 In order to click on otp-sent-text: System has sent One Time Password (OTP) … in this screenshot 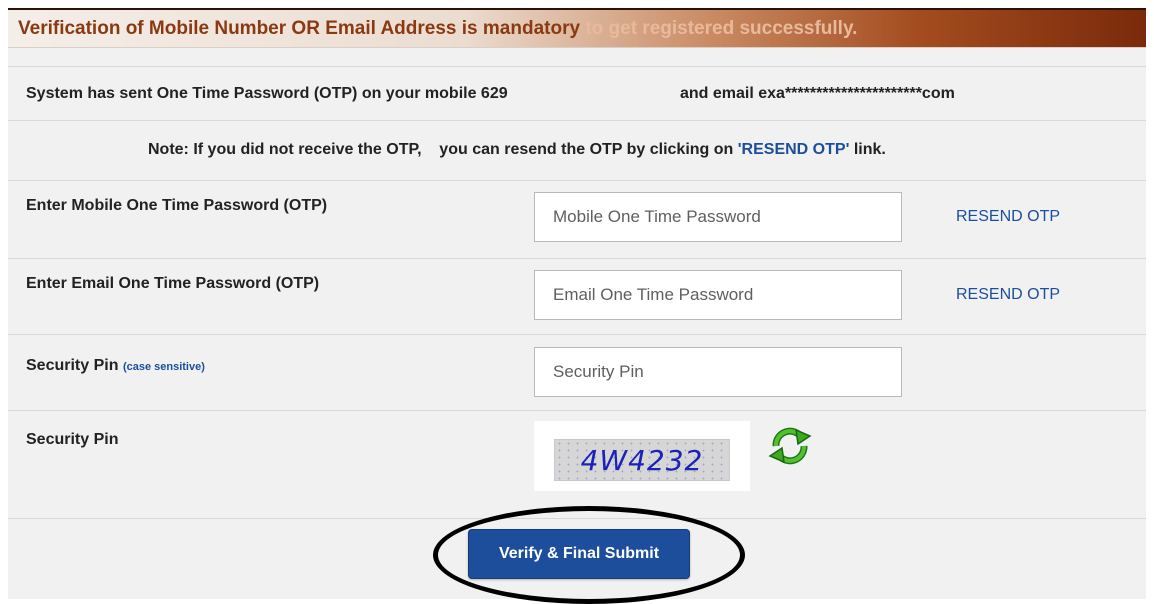, I will do `click(267, 93)`.